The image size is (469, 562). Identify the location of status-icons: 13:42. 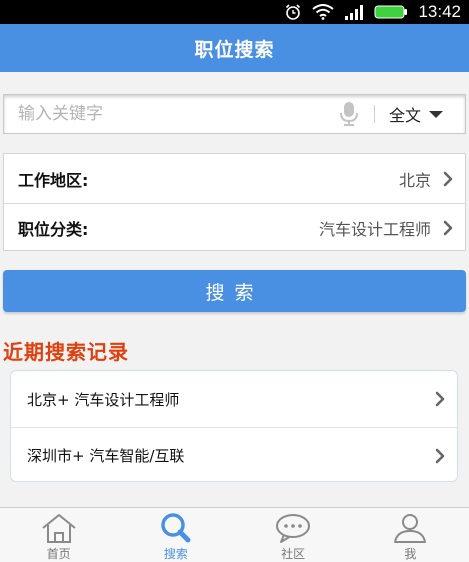
(372, 12).